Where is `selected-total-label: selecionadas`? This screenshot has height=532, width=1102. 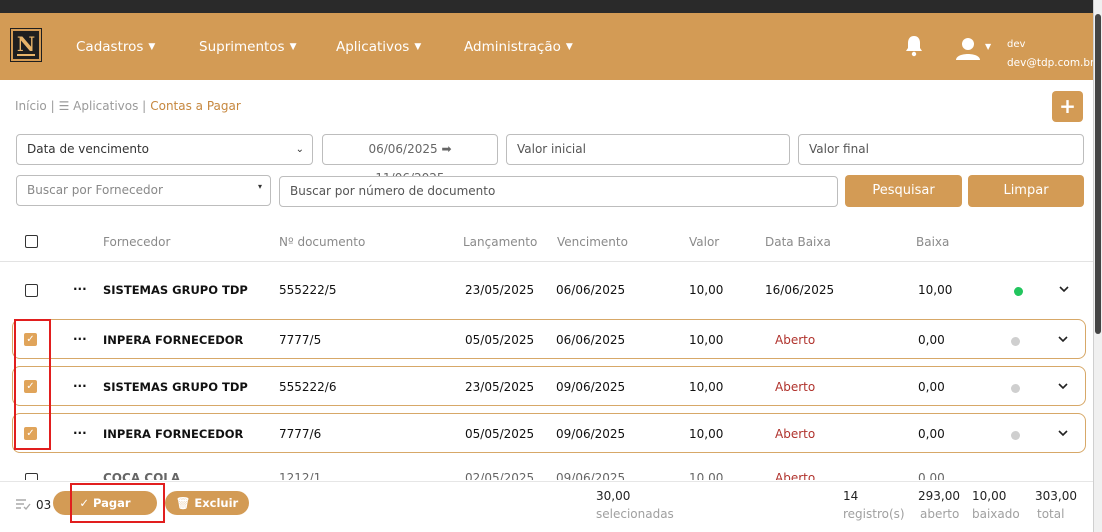 selected-total-label: selecionadas is located at coordinates (635, 514).